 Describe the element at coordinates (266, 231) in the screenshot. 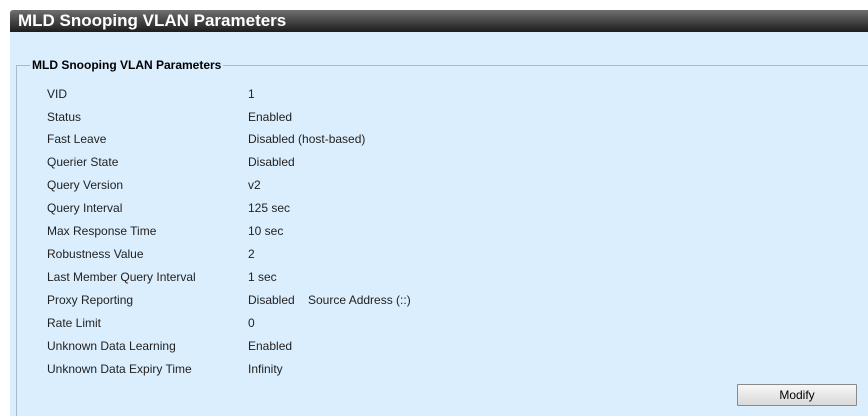

I see `param-value: 10 sec` at that location.